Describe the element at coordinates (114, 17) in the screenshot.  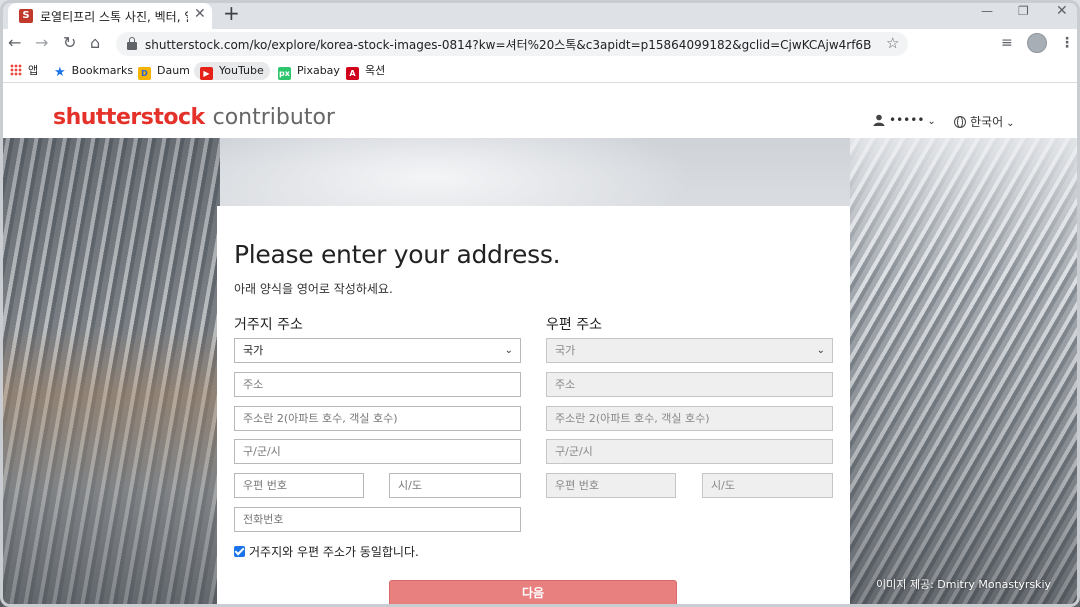
I see `tab-title: 로열티프리 스톡 사진, 벡터, 일러스트` at that location.